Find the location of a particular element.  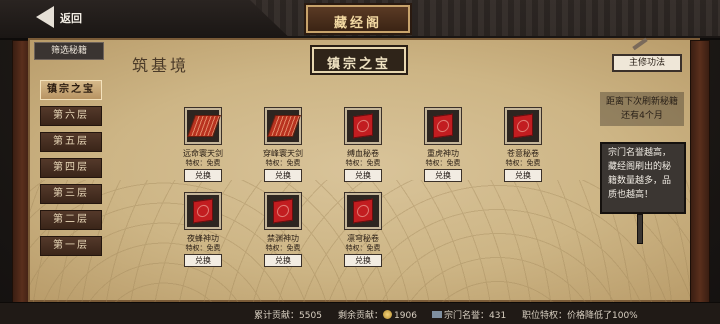

page-title: 藏经阁 is located at coordinates (357, 23).